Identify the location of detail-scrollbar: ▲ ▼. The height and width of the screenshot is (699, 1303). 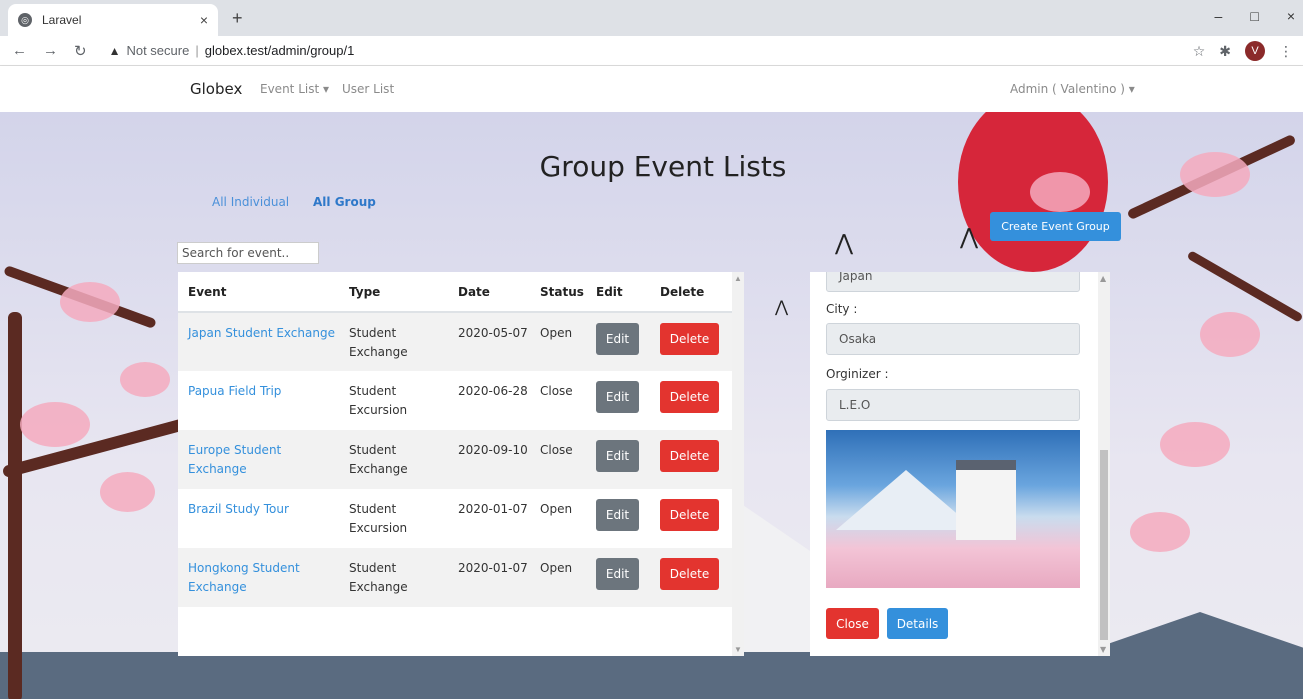
(1104, 464).